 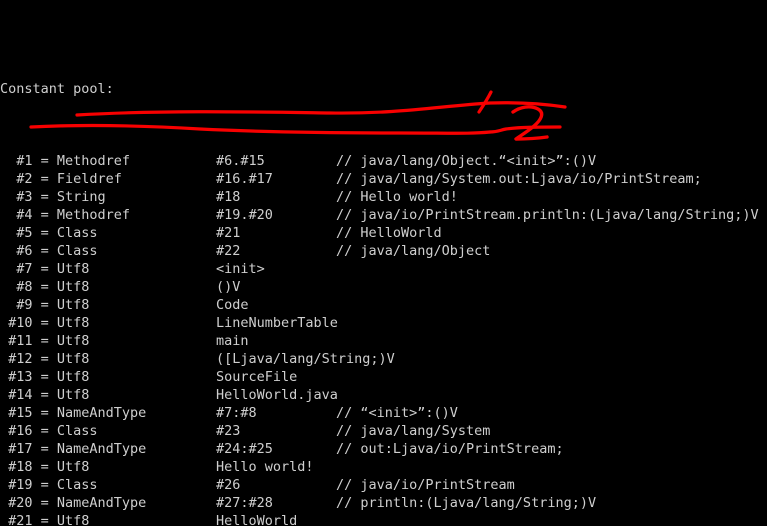 I want to click on constant-pool-row: #6 = Class #22 // java/lang/Object, so click(x=383, y=251).